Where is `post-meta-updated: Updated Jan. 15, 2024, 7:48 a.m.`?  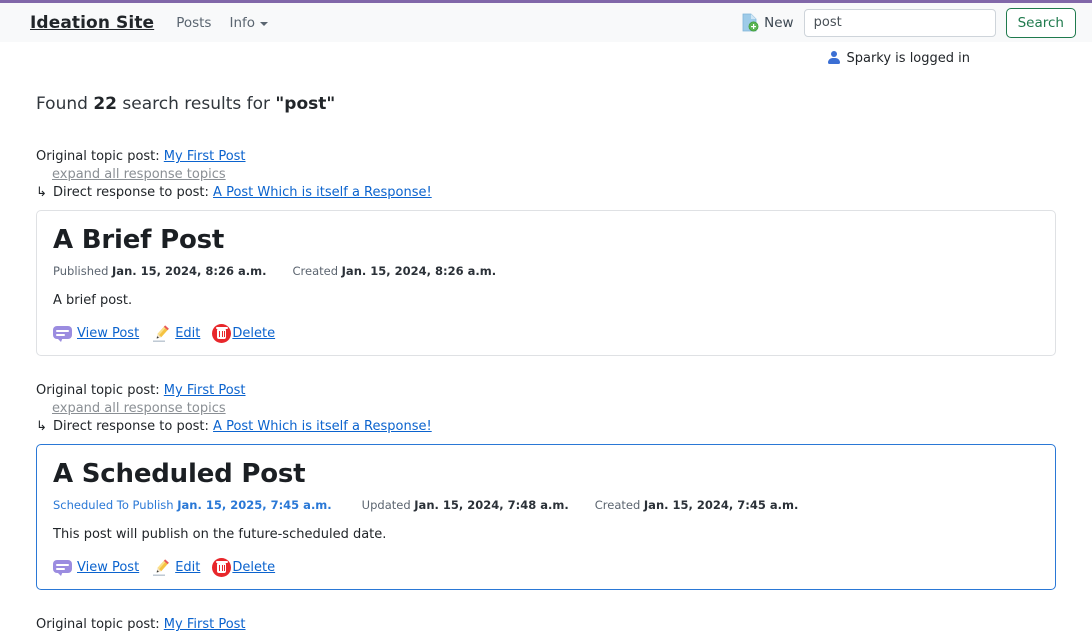
post-meta-updated: Updated Jan. 15, 2024, 7:48 a.m. is located at coordinates (465, 505).